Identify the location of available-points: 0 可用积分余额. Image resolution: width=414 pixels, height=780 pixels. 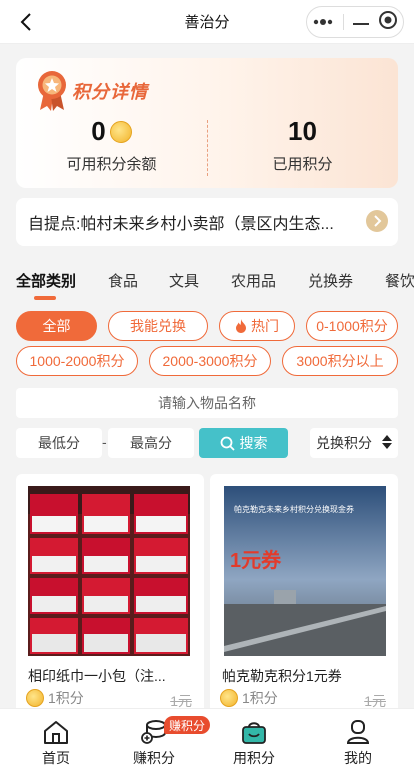
(111, 145).